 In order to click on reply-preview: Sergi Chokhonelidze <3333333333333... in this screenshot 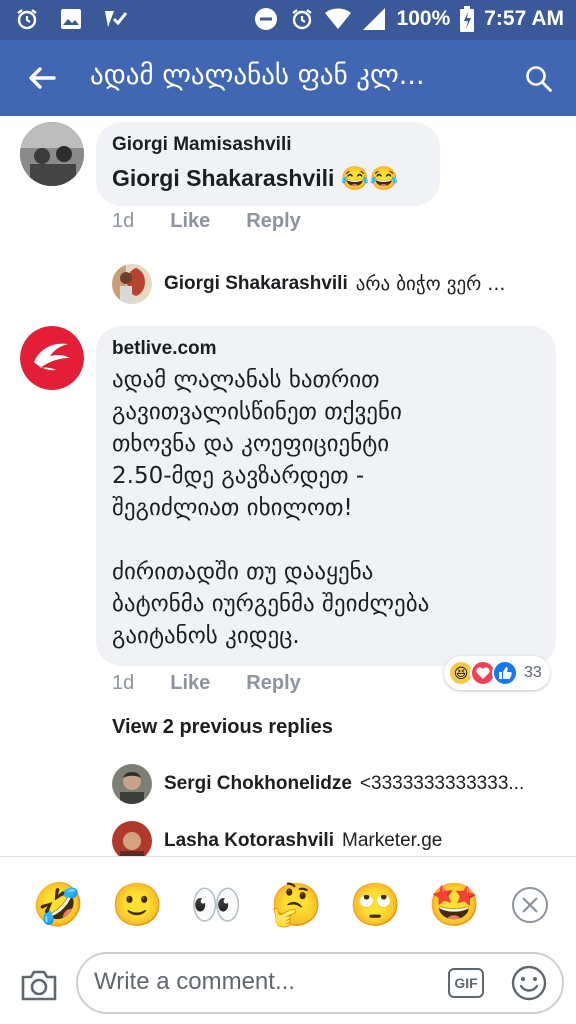, I will do `click(332, 784)`.